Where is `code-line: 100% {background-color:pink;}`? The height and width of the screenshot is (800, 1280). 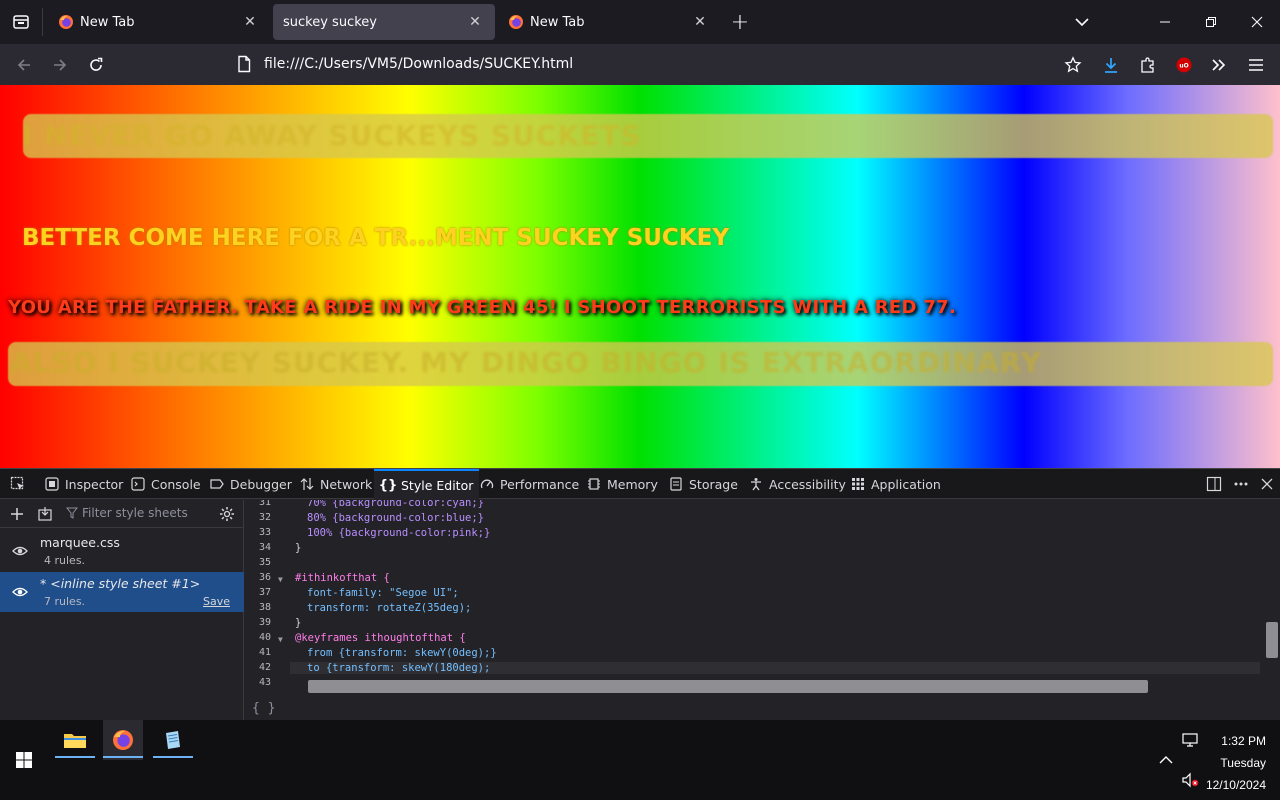 code-line: 100% {background-color:pink;} is located at coordinates (399, 533).